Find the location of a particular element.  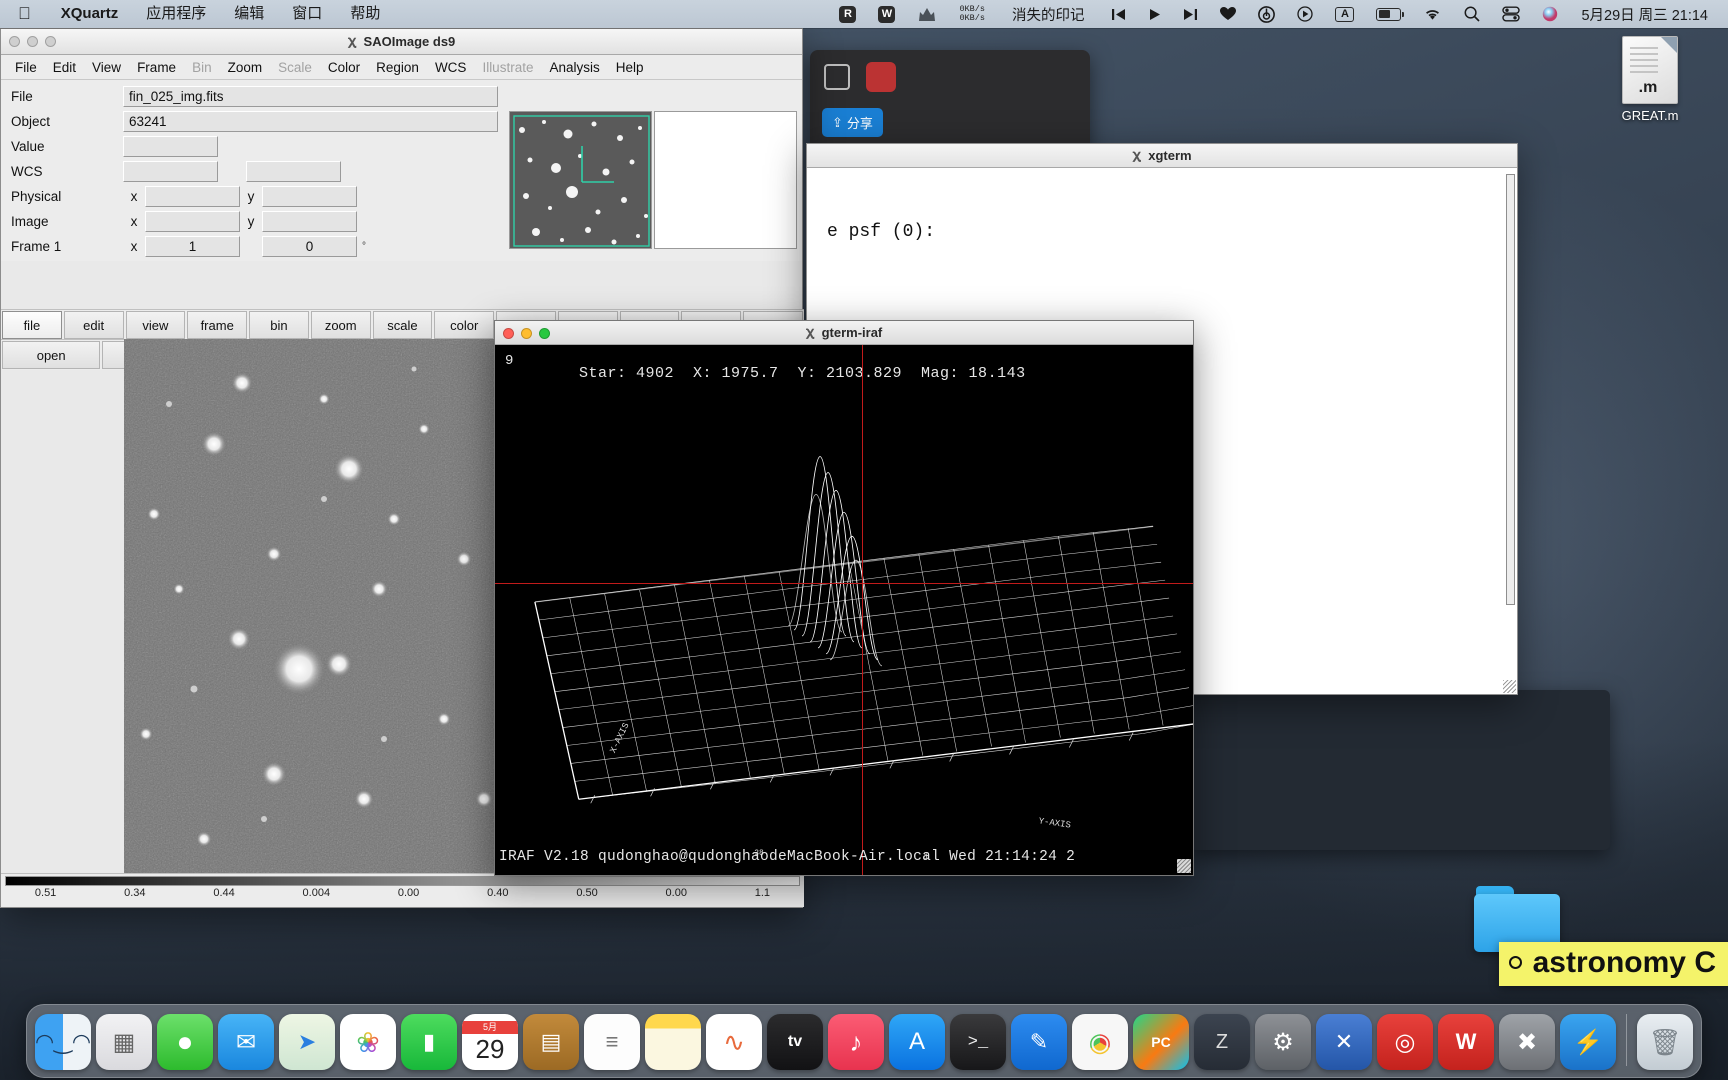

prev-track-icon is located at coordinates (1118, 14).